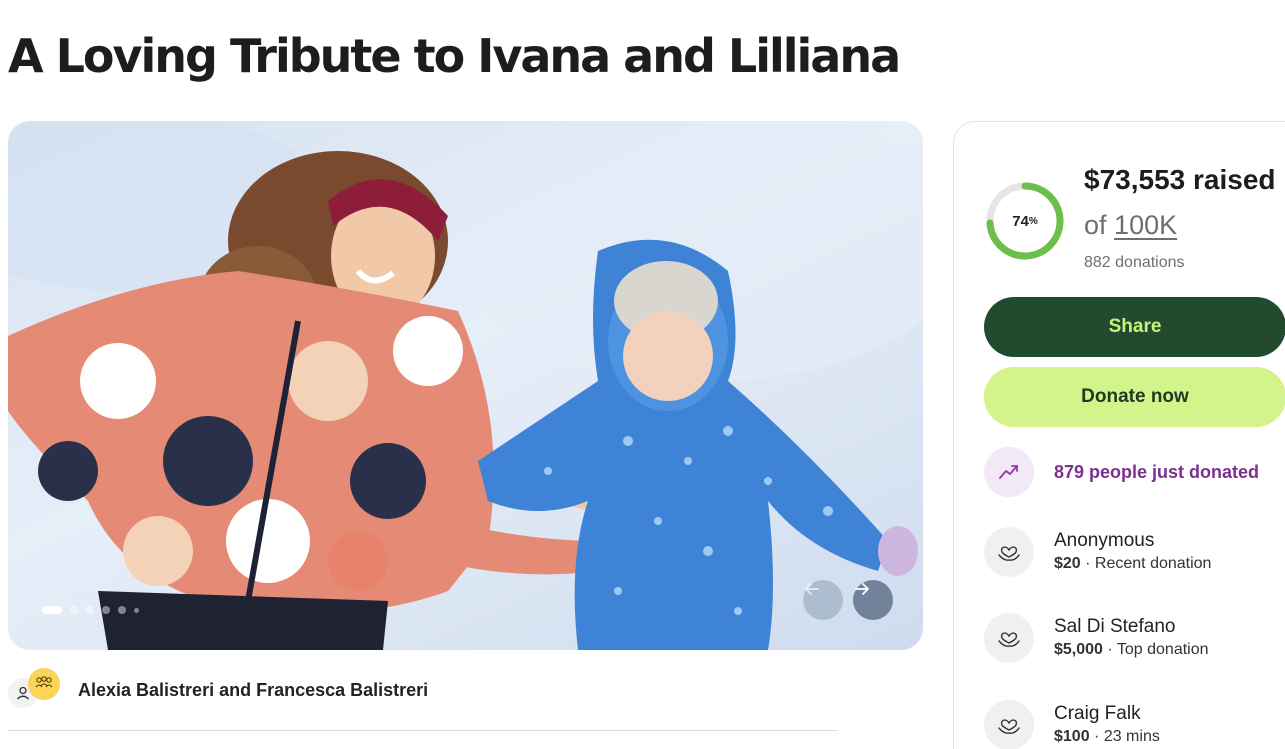 The image size is (1285, 749). I want to click on carousel-next-button, so click(873, 600).